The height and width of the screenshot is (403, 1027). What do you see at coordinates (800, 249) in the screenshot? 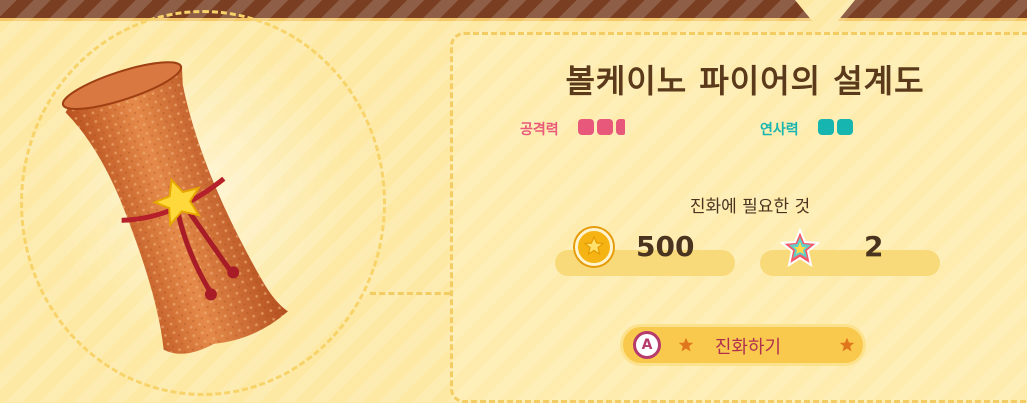
I see `rainbow-star-icon` at bounding box center [800, 249].